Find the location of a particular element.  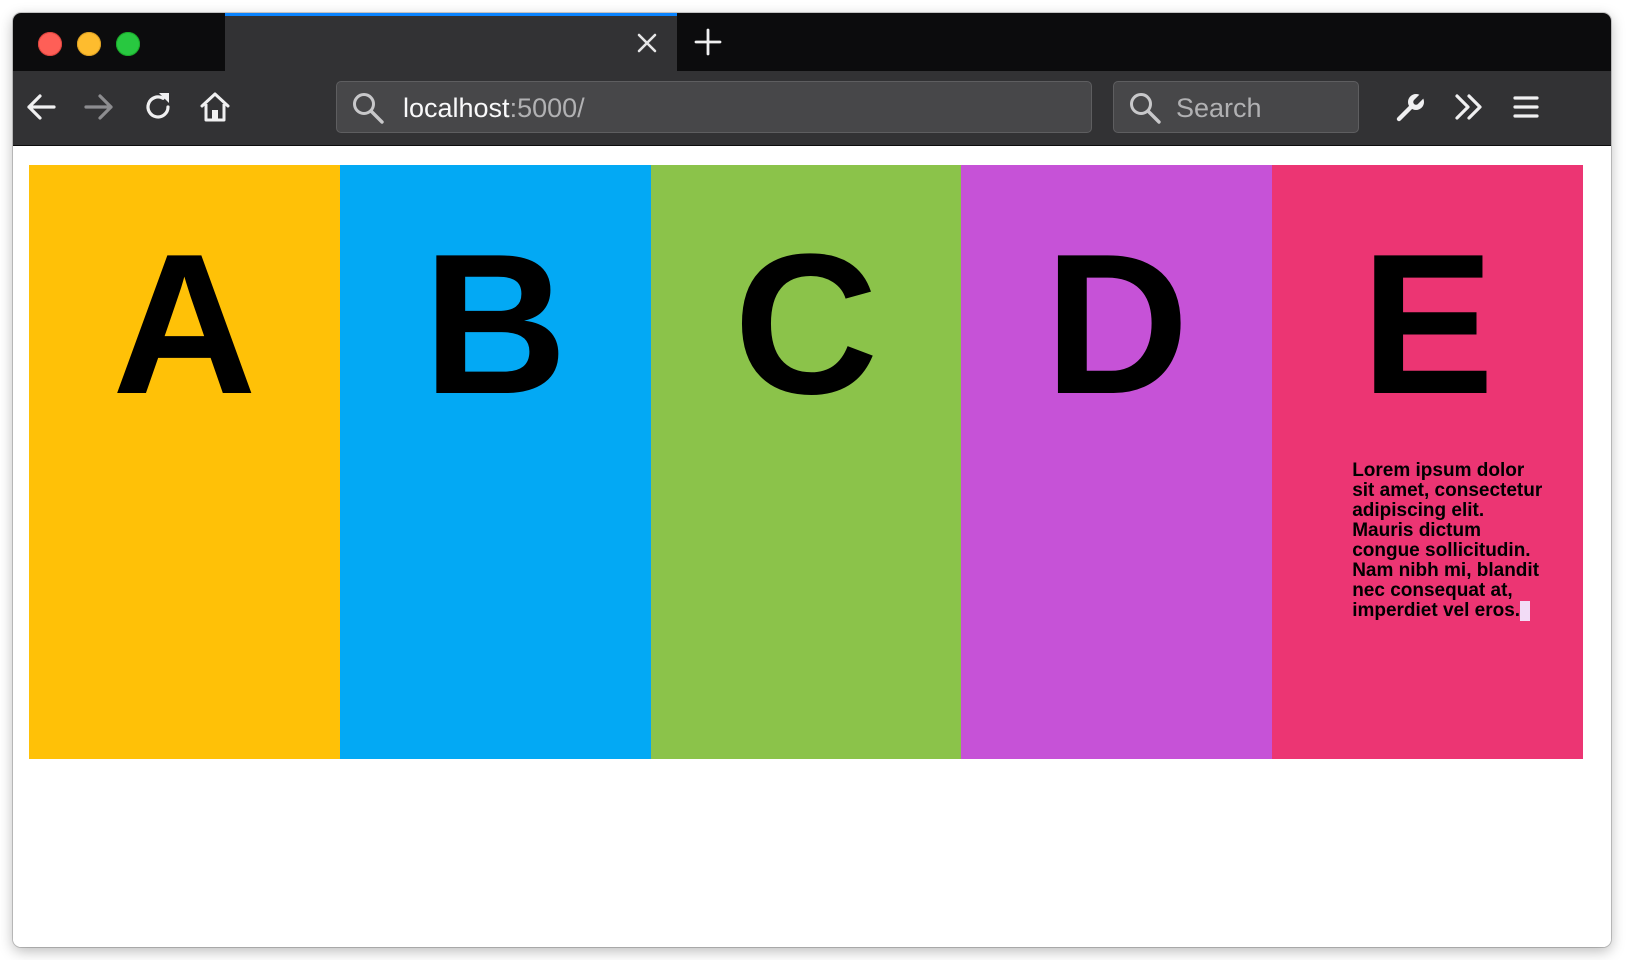

overflow-menu-button is located at coordinates (1469, 107).